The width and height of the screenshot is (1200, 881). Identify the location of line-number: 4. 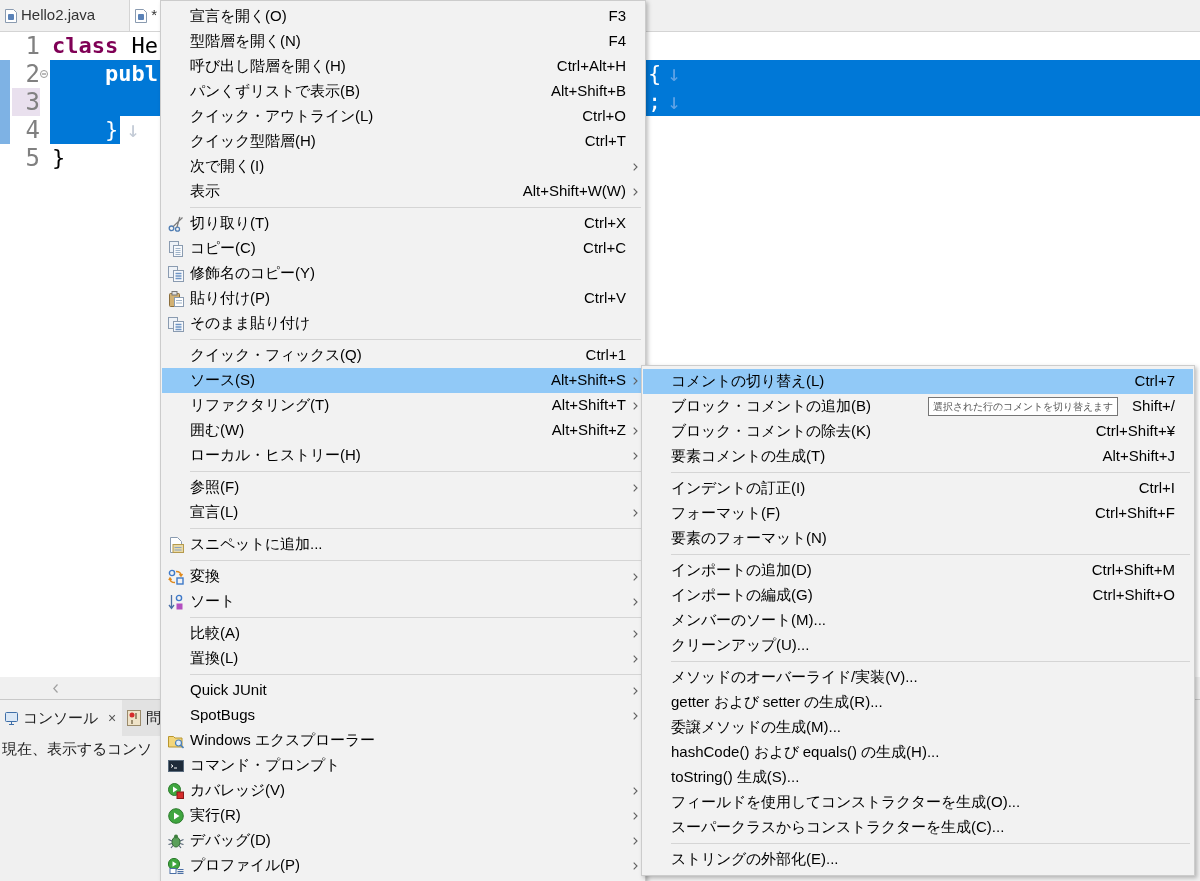
(32, 130).